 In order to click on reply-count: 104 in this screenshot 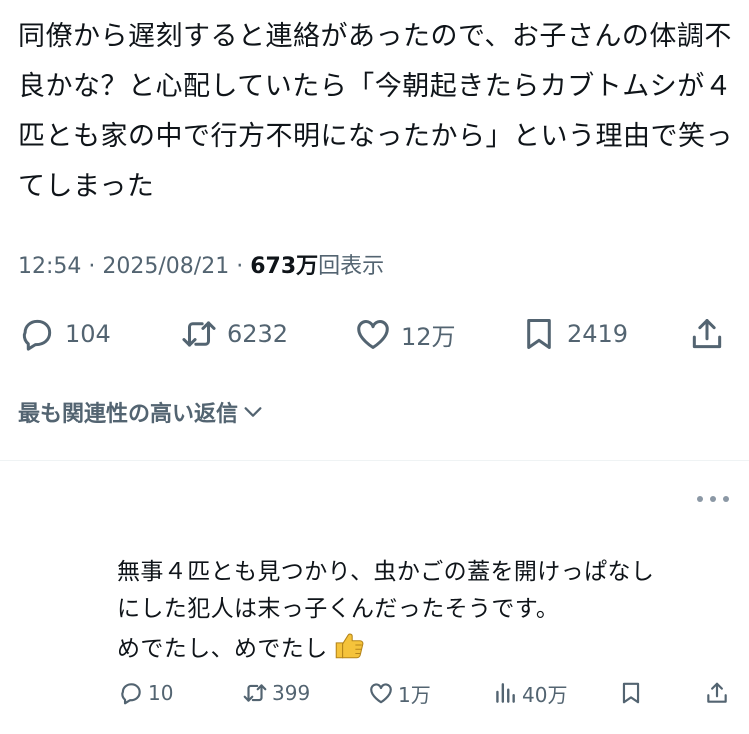, I will do `click(88, 334)`.